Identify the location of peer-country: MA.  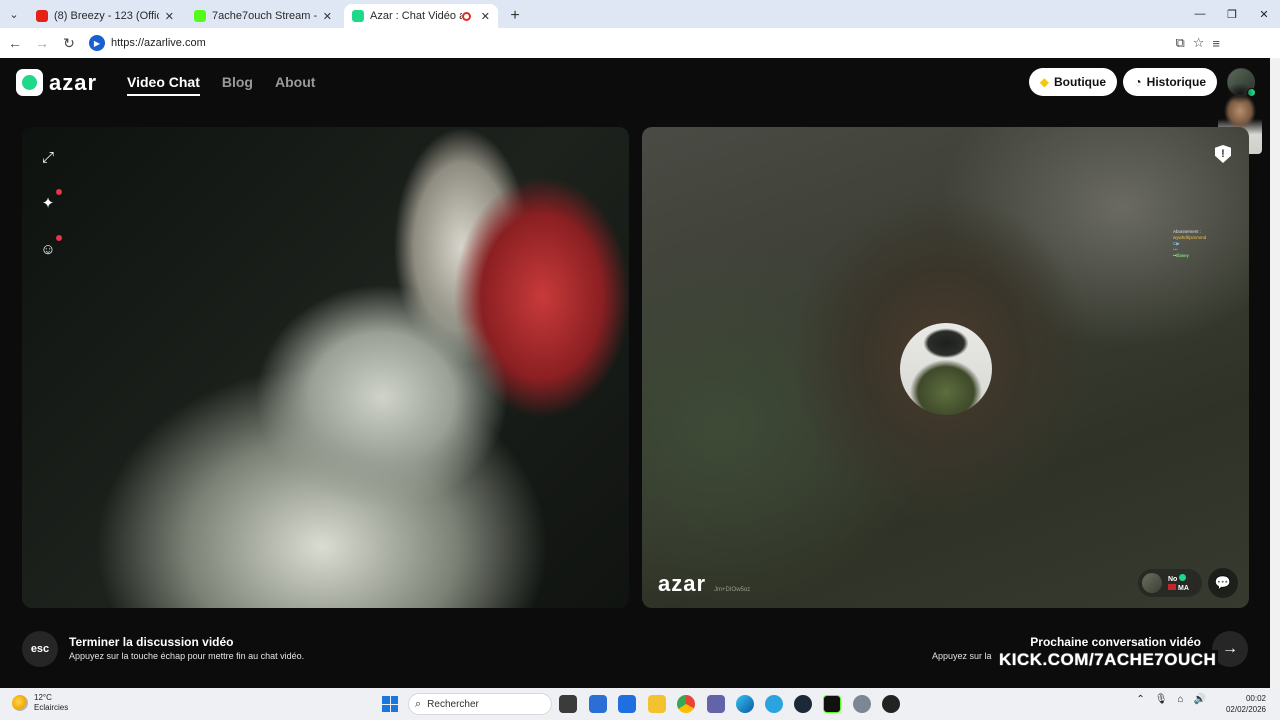
(1183, 588).